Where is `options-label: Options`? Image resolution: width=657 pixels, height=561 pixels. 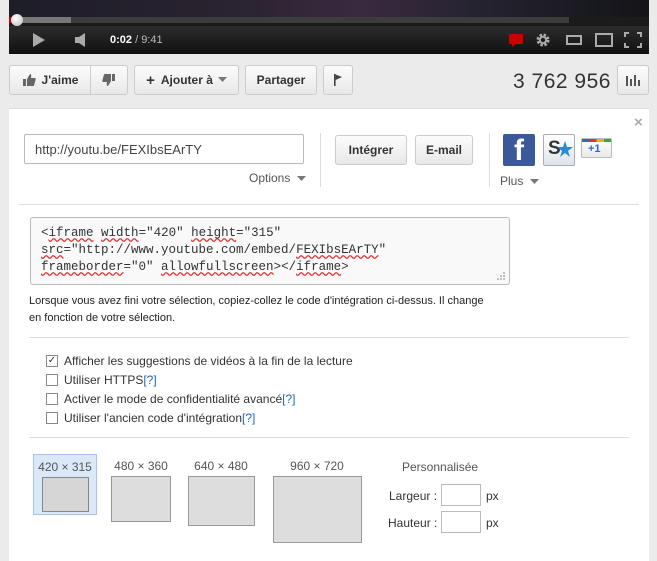
options-label: Options is located at coordinates (270, 178).